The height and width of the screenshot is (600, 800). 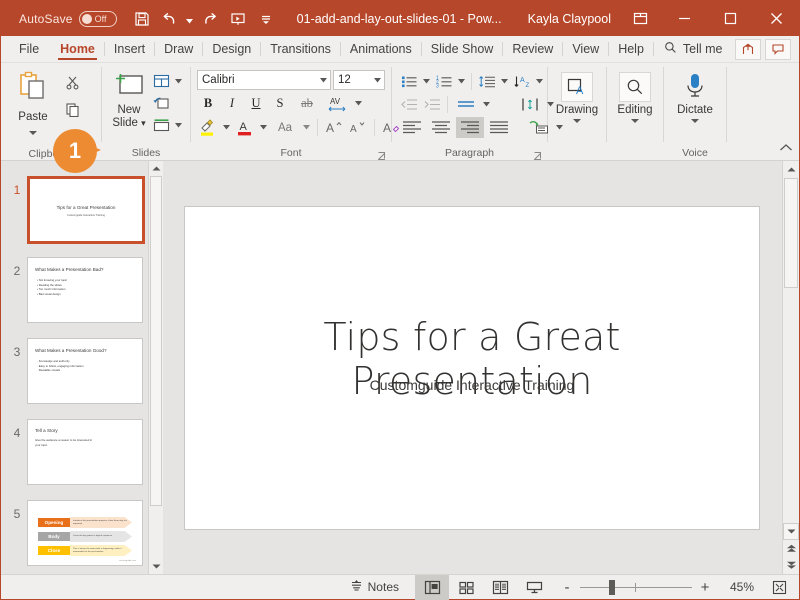 I want to click on copy-icon, so click(x=72, y=109).